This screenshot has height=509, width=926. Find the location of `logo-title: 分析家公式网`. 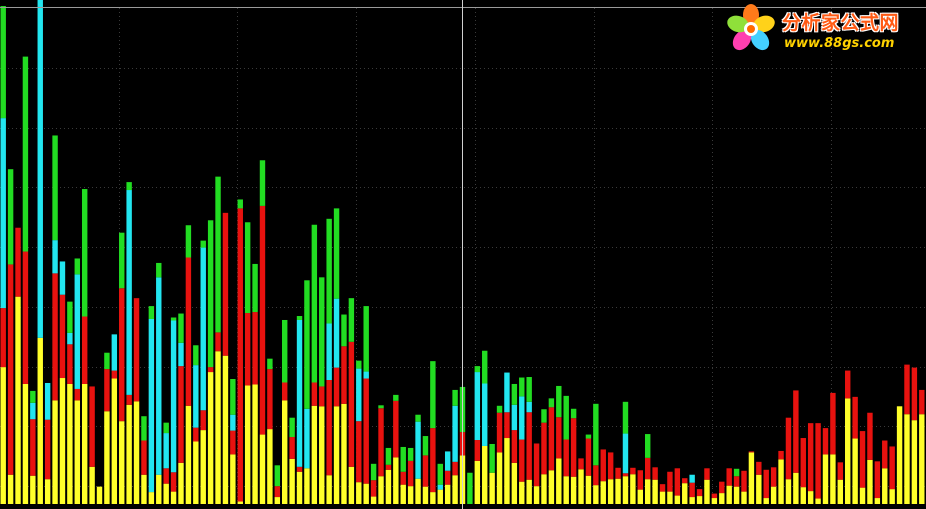

logo-title: 分析家公式网 is located at coordinates (841, 23).